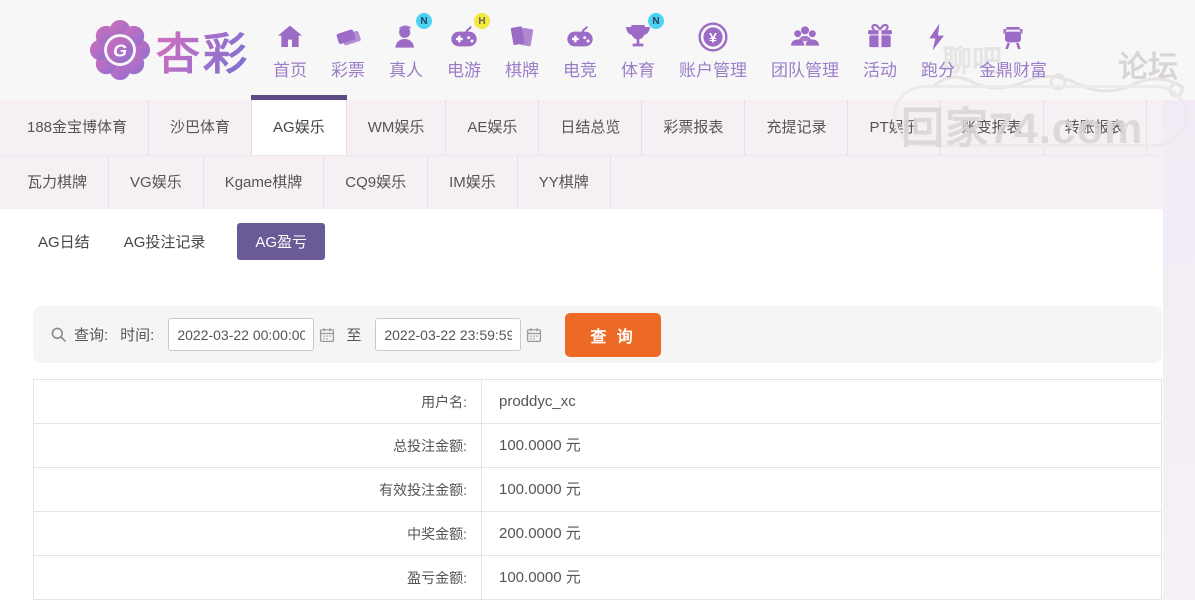  I want to click on home-icon, so click(290, 36).